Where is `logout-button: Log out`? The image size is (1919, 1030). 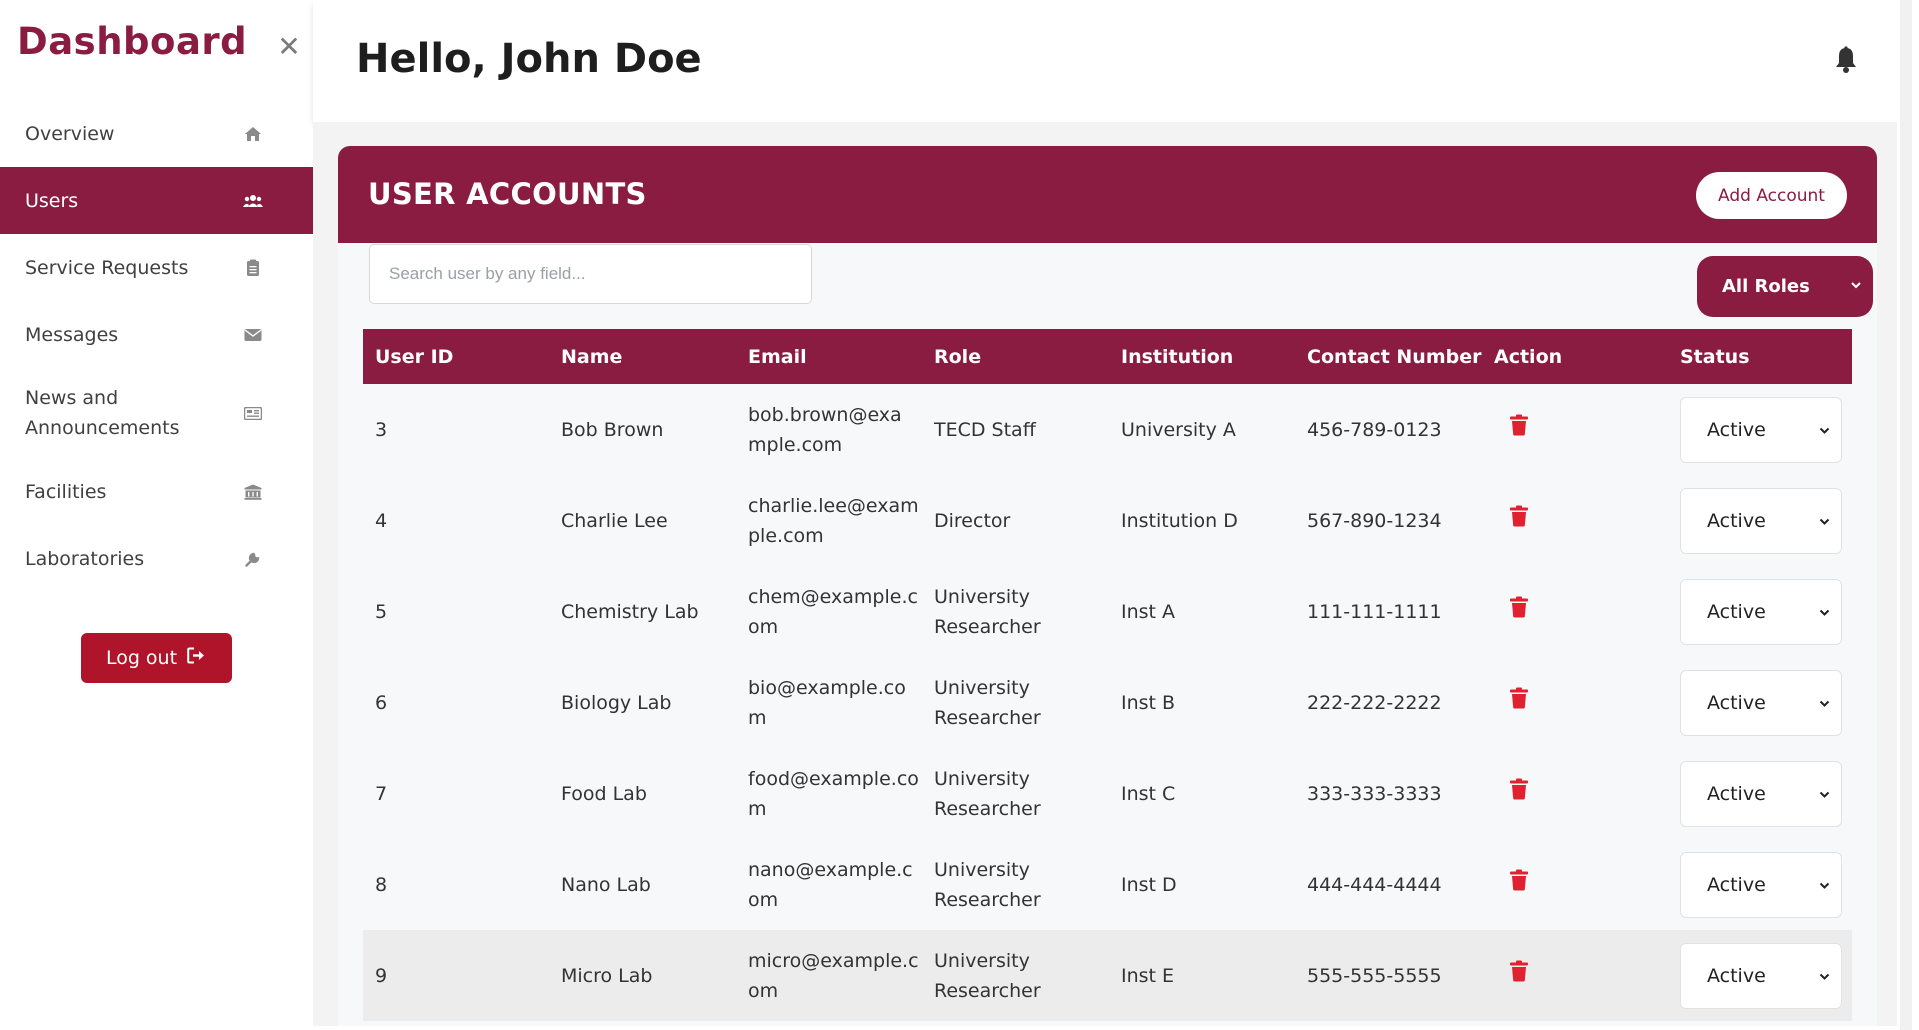
logout-button: Log out is located at coordinates (156, 658).